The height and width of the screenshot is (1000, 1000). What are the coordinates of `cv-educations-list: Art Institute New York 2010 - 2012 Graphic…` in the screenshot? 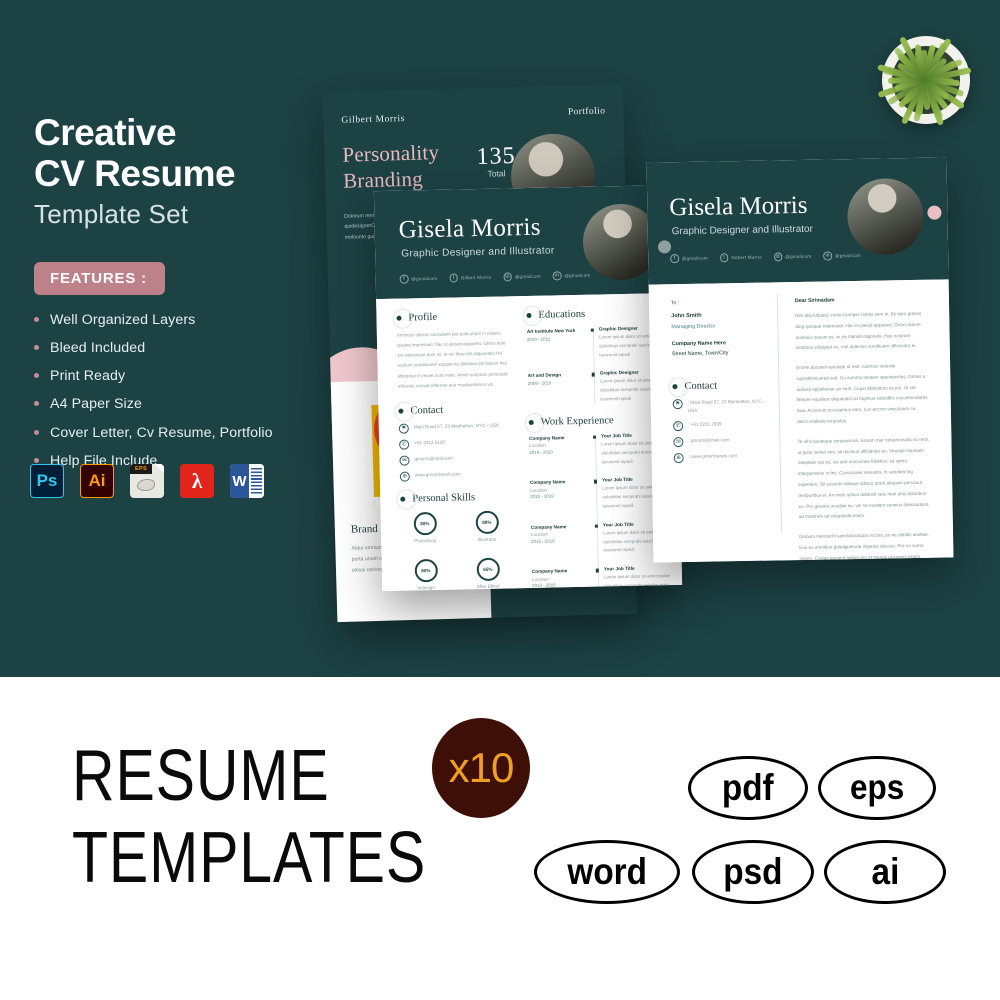 It's located at (598, 365).